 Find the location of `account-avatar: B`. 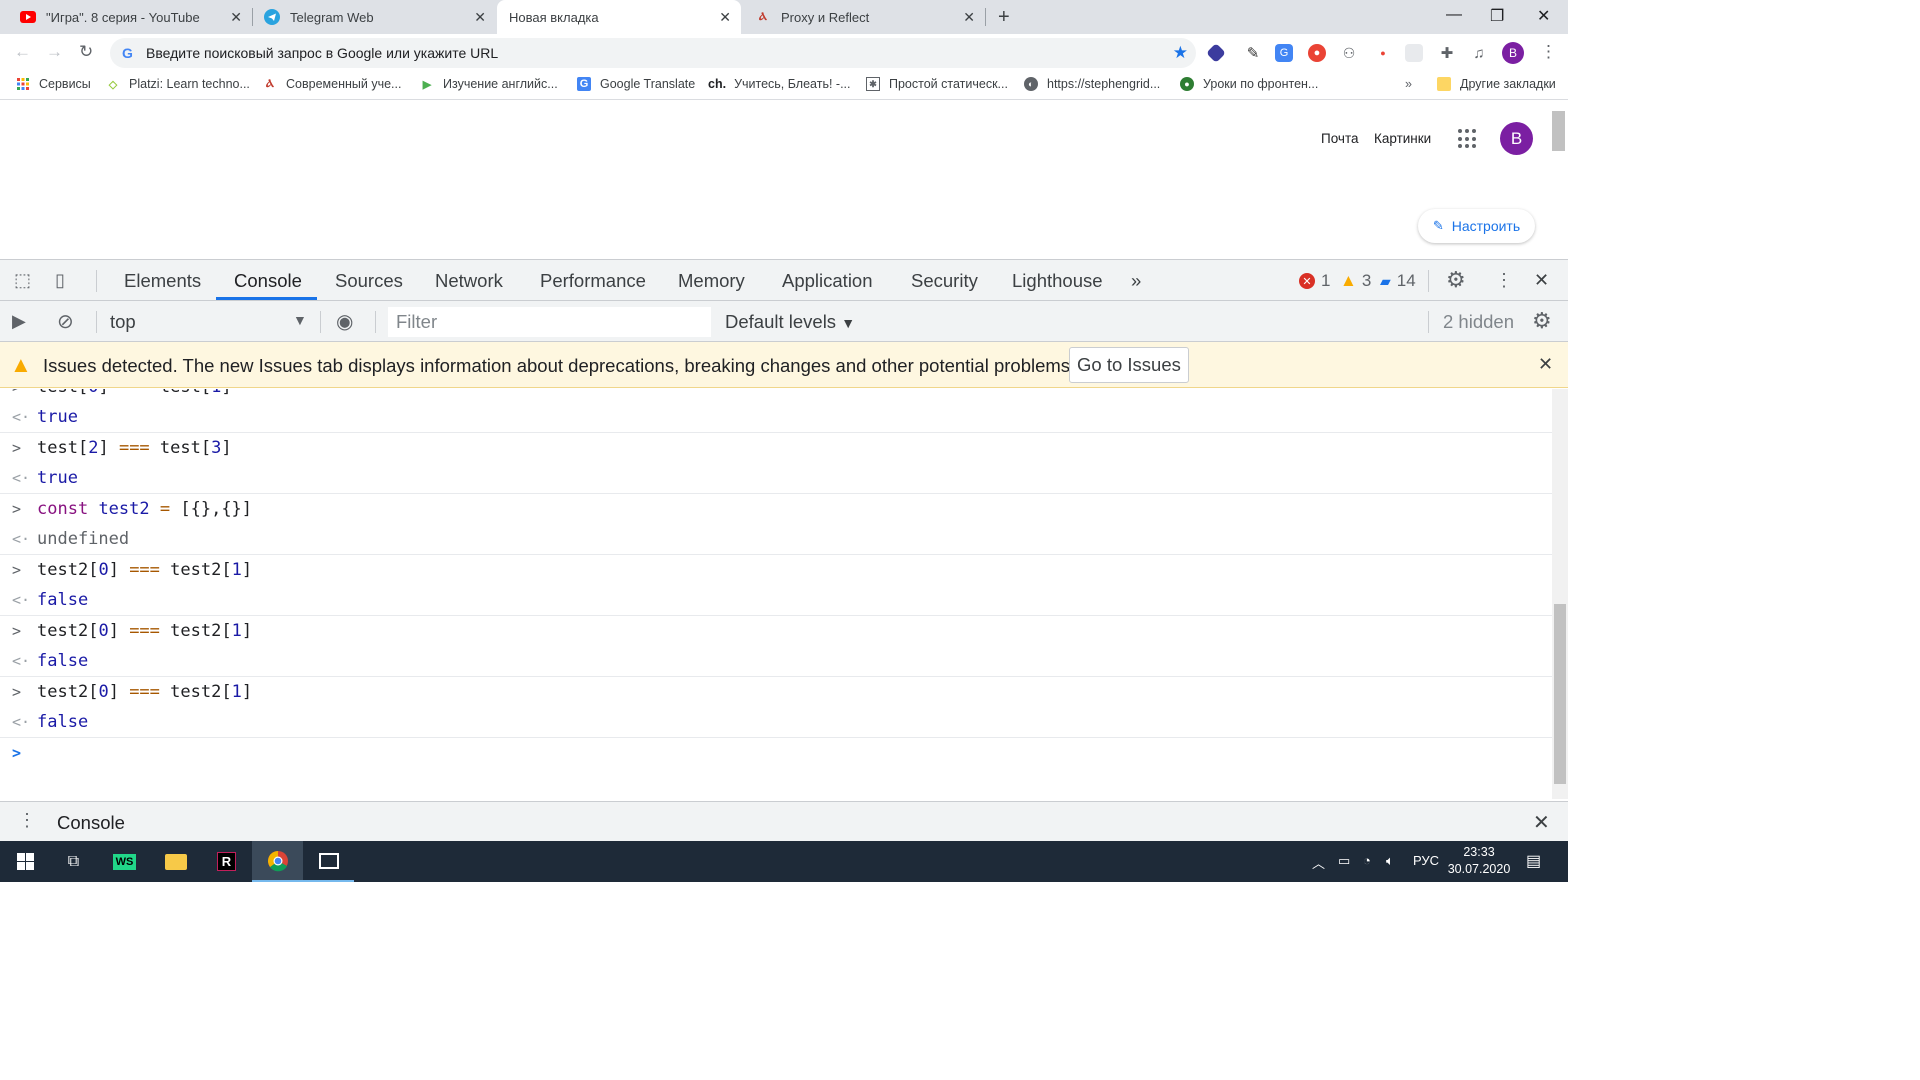

account-avatar: B is located at coordinates (1516, 138).